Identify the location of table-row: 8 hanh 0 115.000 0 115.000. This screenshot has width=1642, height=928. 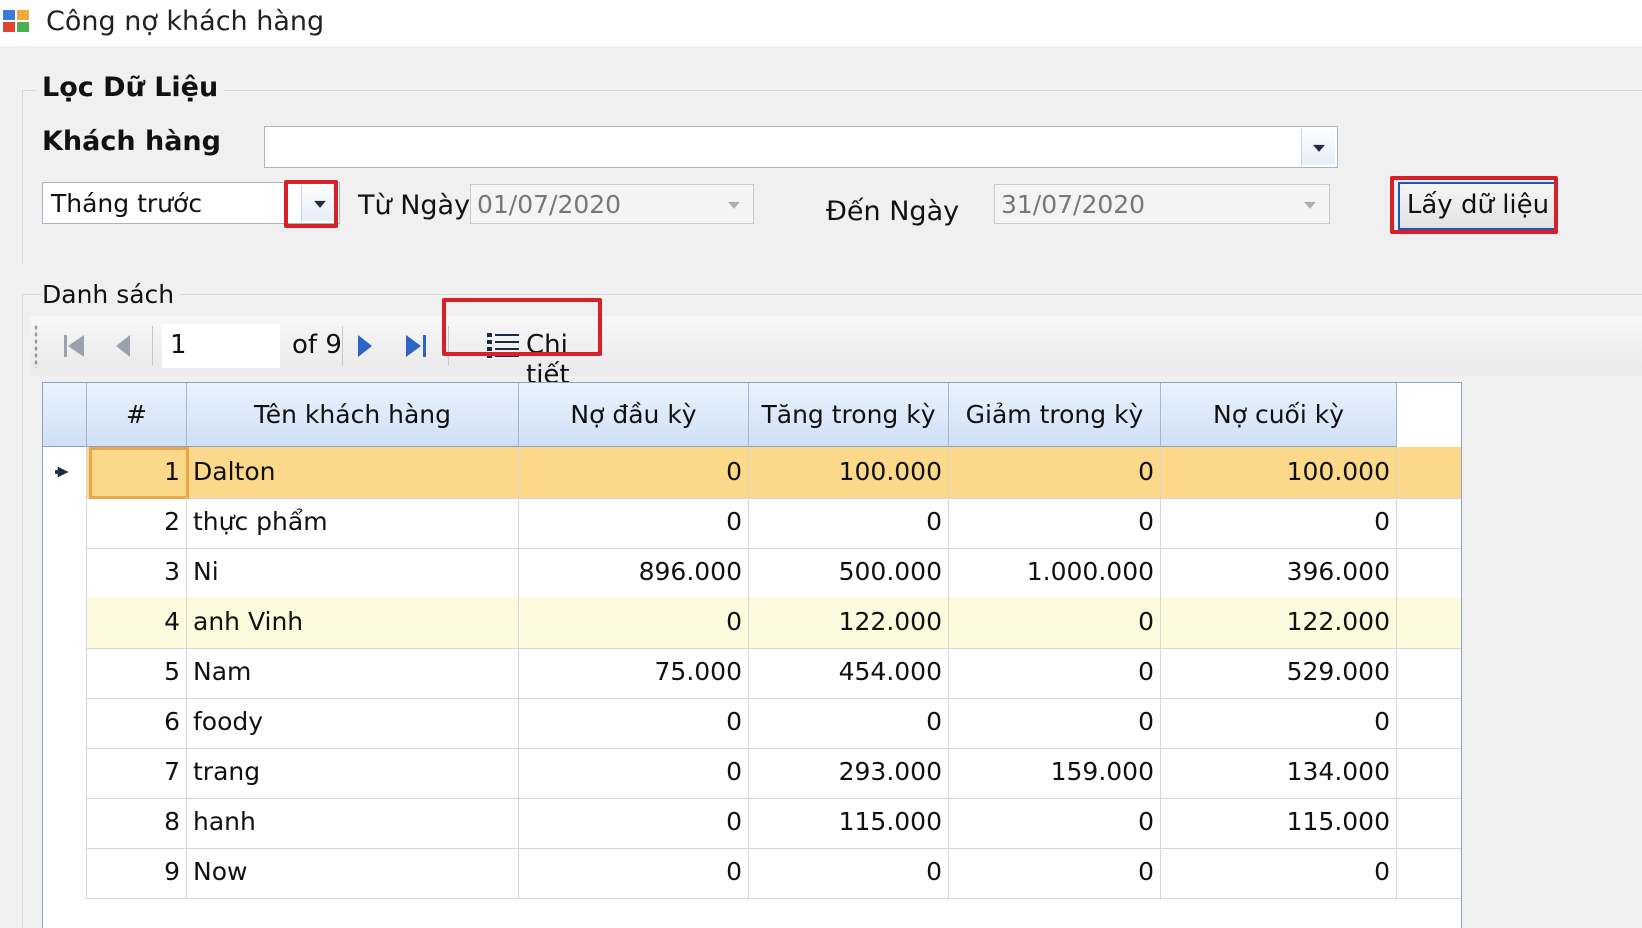
(752, 823).